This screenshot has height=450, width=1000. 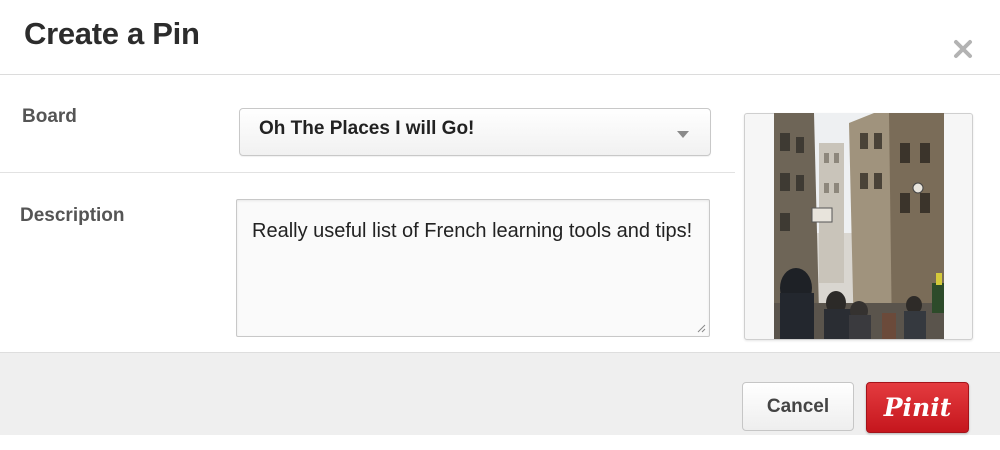 What do you see at coordinates (859, 226) in the screenshot?
I see `pin-image` at bounding box center [859, 226].